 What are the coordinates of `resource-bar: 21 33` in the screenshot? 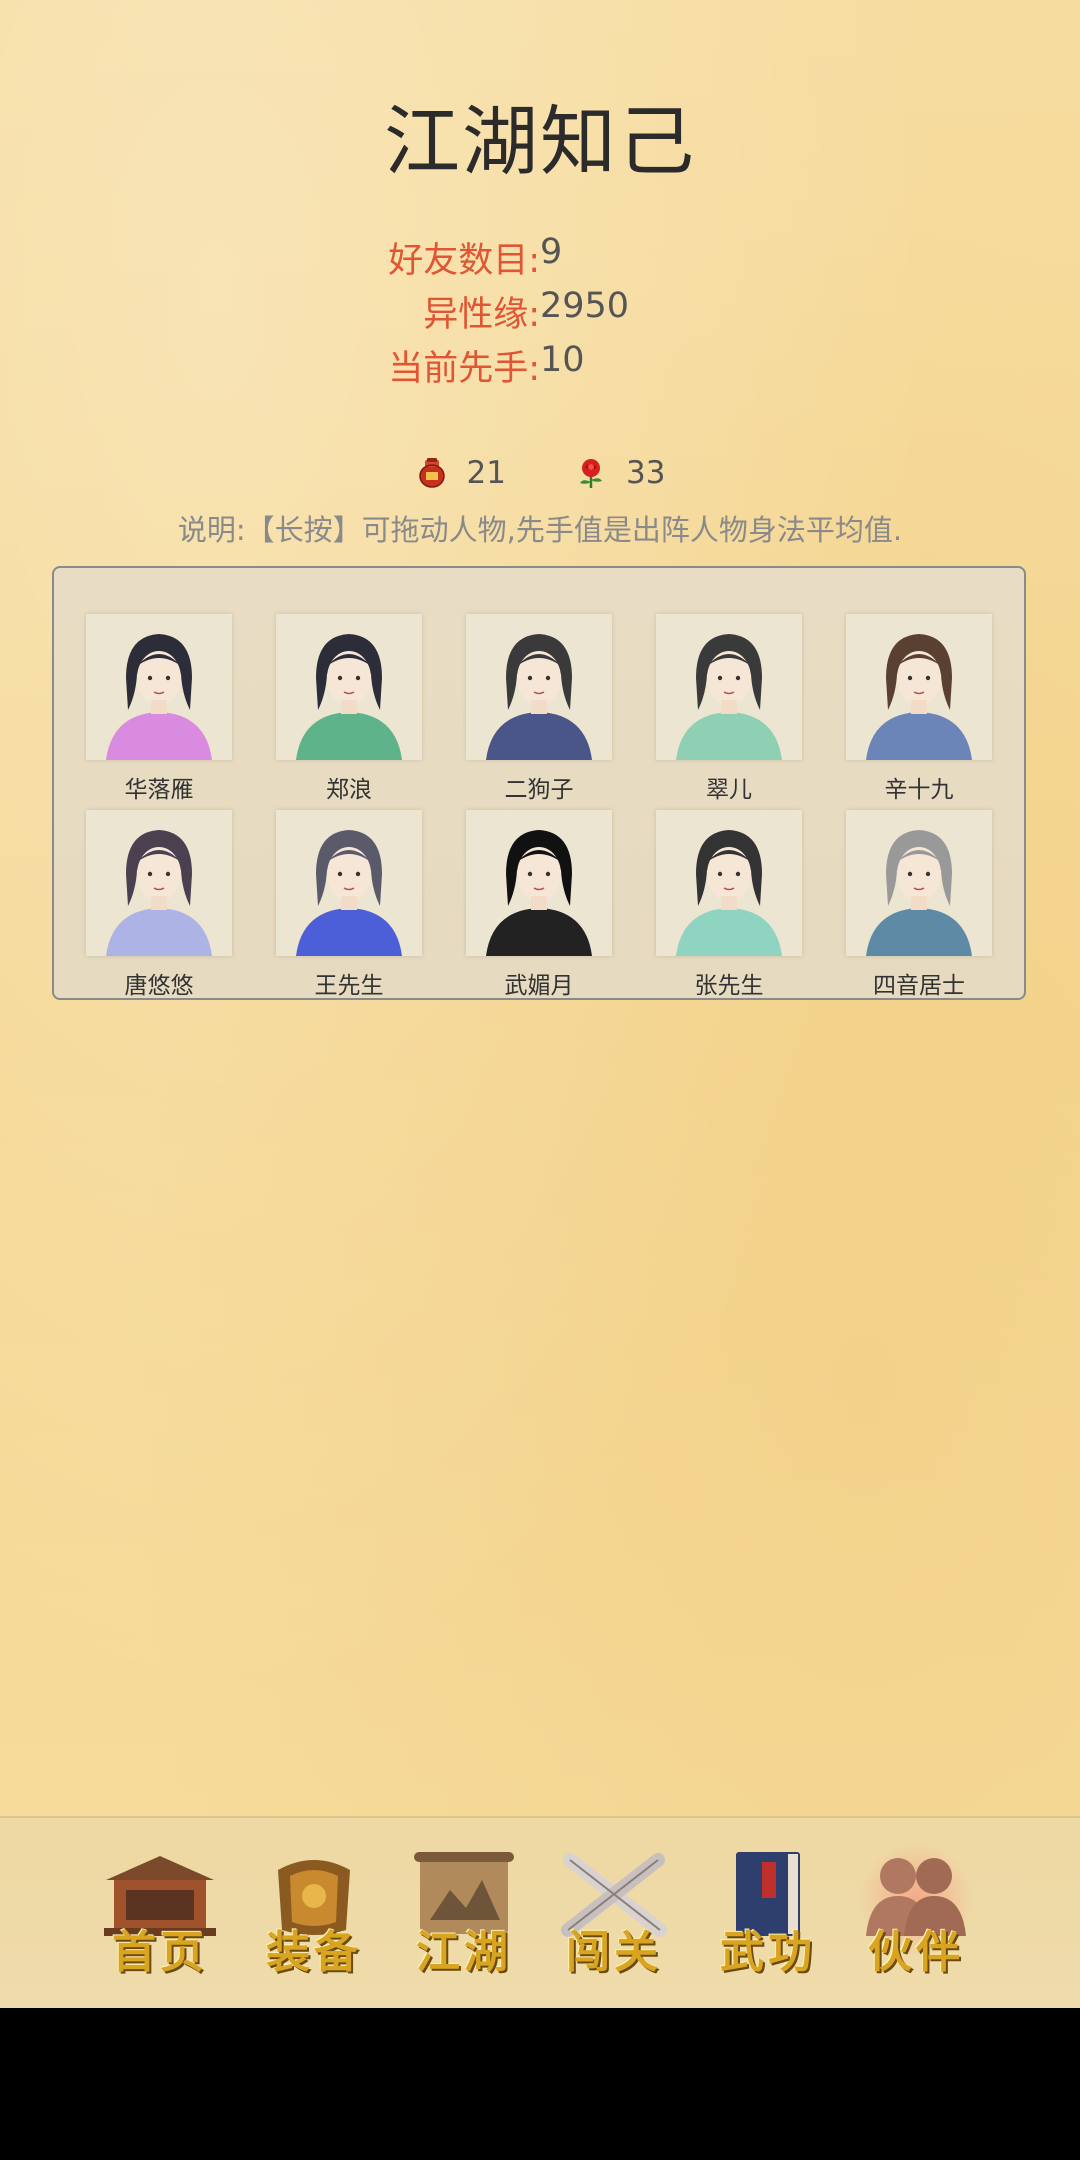 It's located at (540, 473).